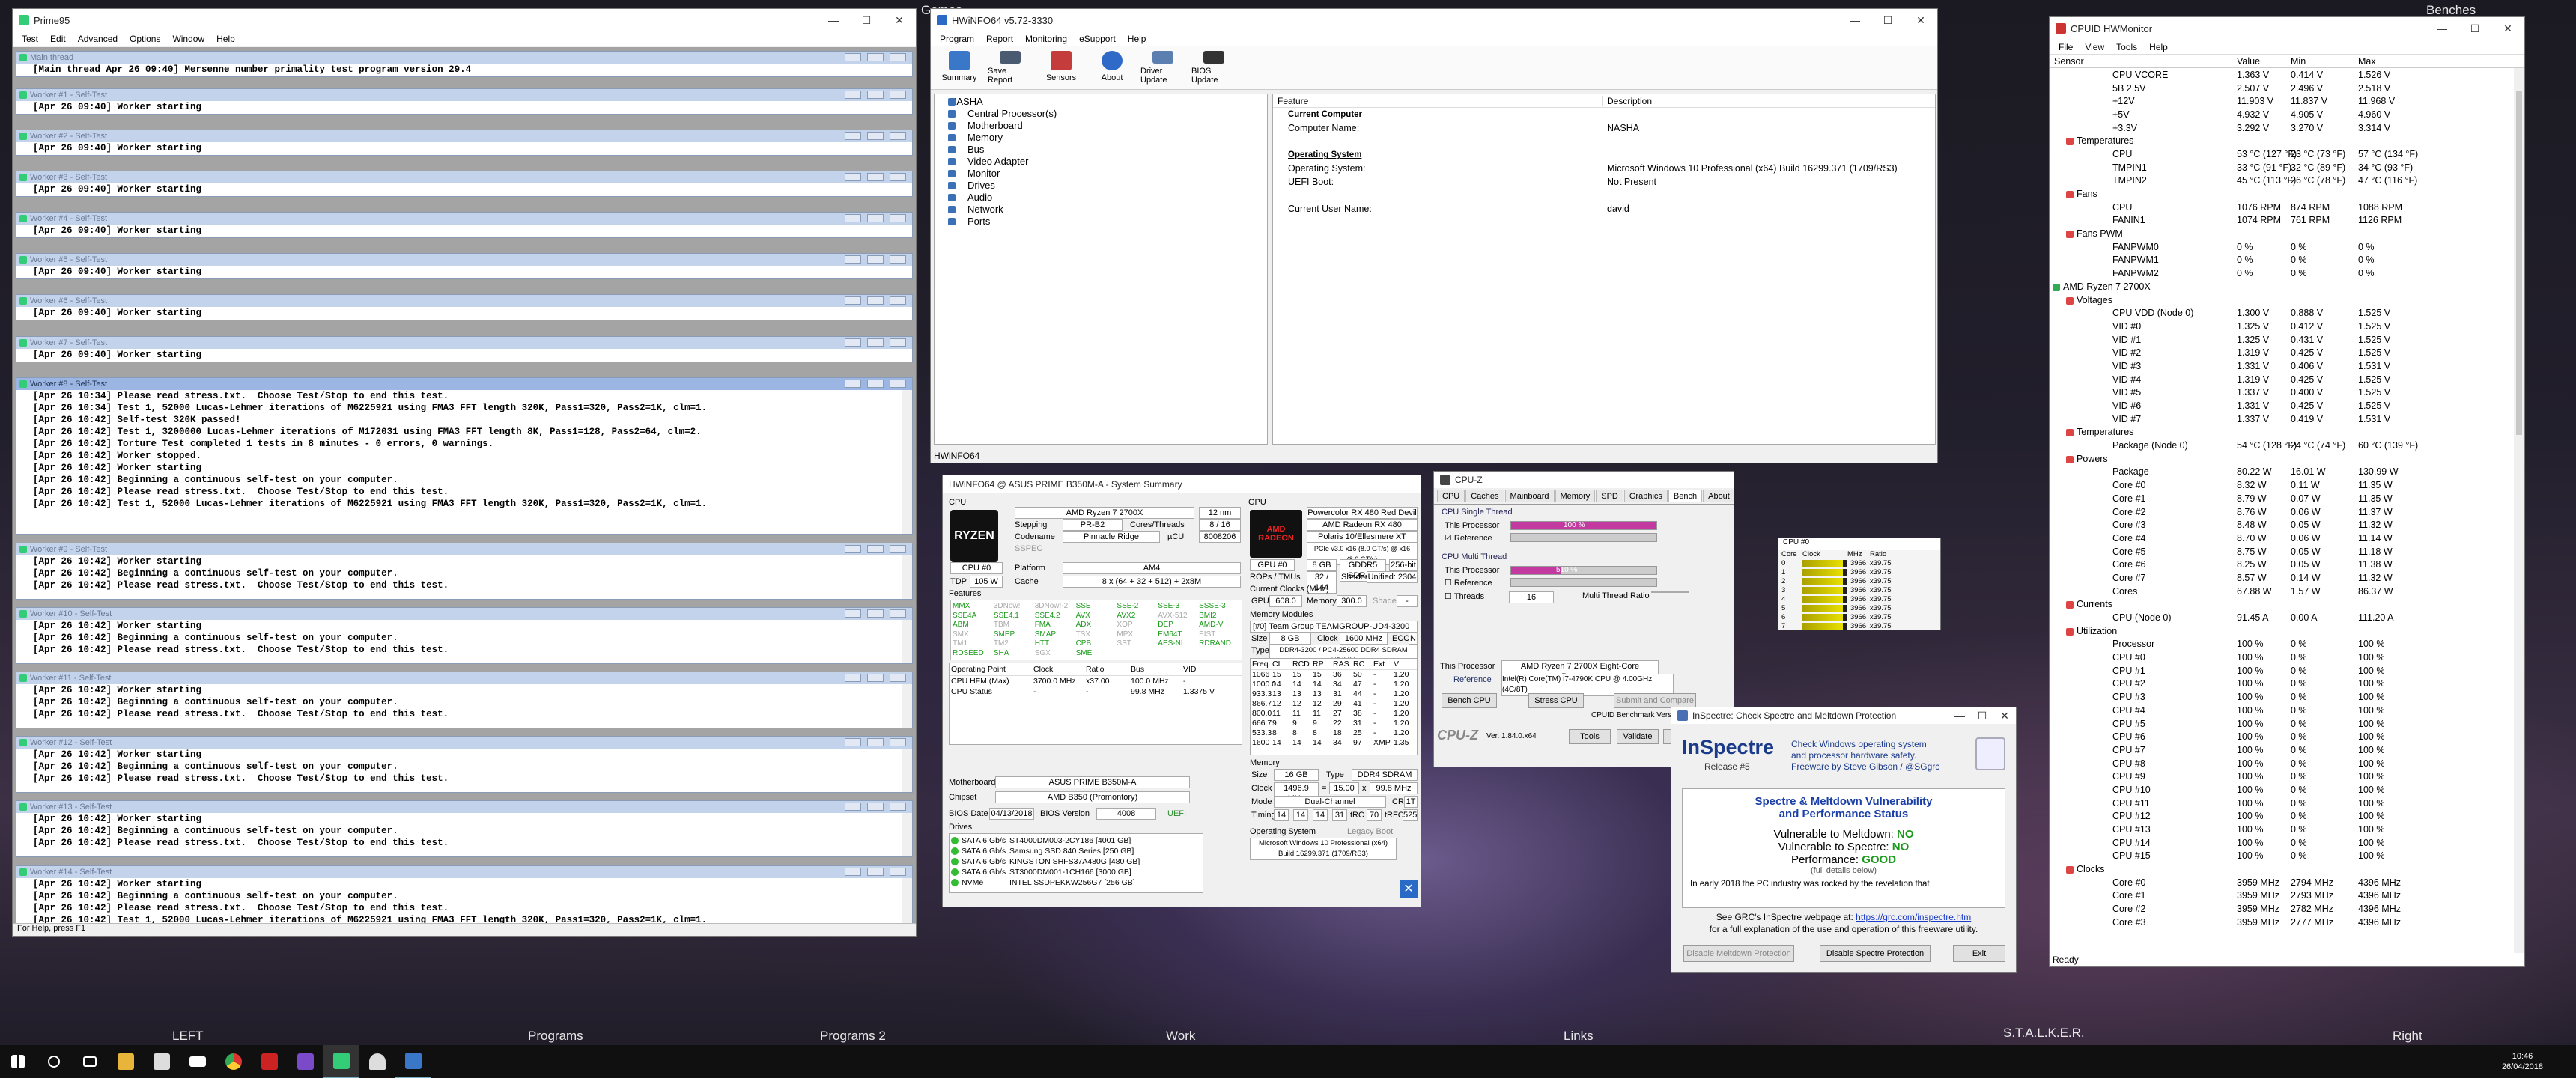 Image resolution: width=2576 pixels, height=1078 pixels. I want to click on desktop-label-programs: Programs, so click(555, 1036).